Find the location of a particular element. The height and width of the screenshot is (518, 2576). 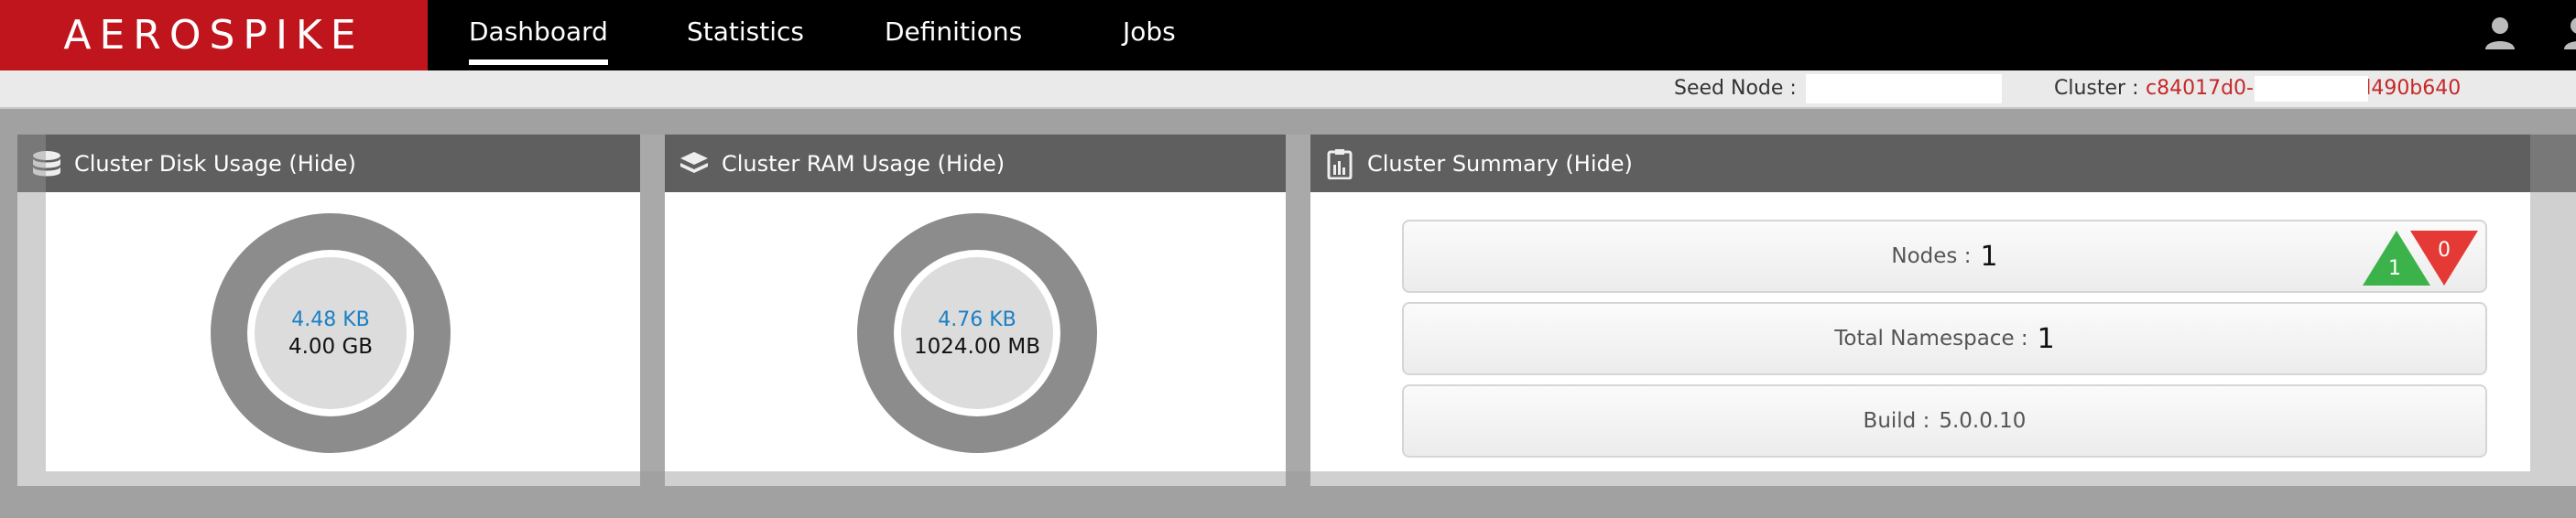

stack-icon is located at coordinates (694, 163).